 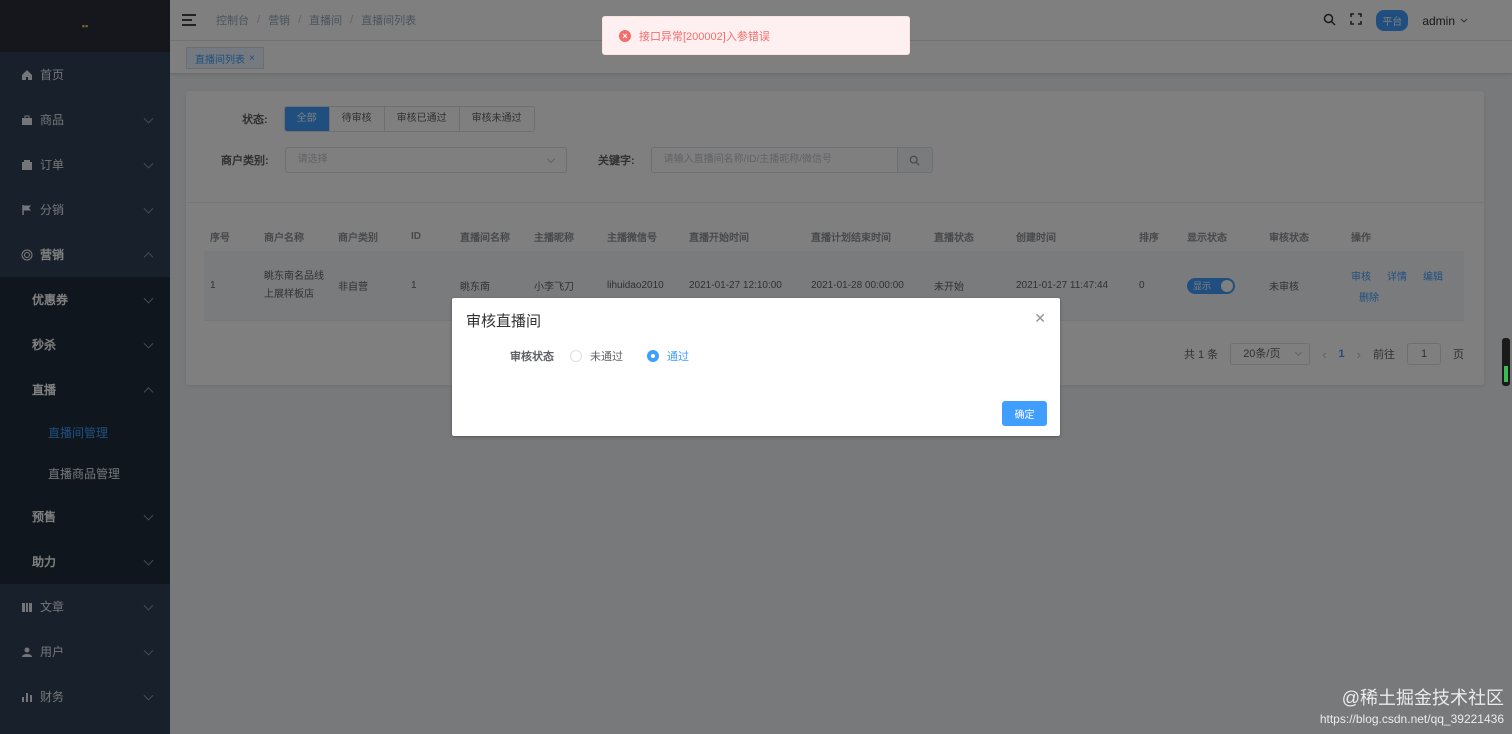 I want to click on dialog-body: 审核状态 未通过 通过, so click(x=599, y=356).